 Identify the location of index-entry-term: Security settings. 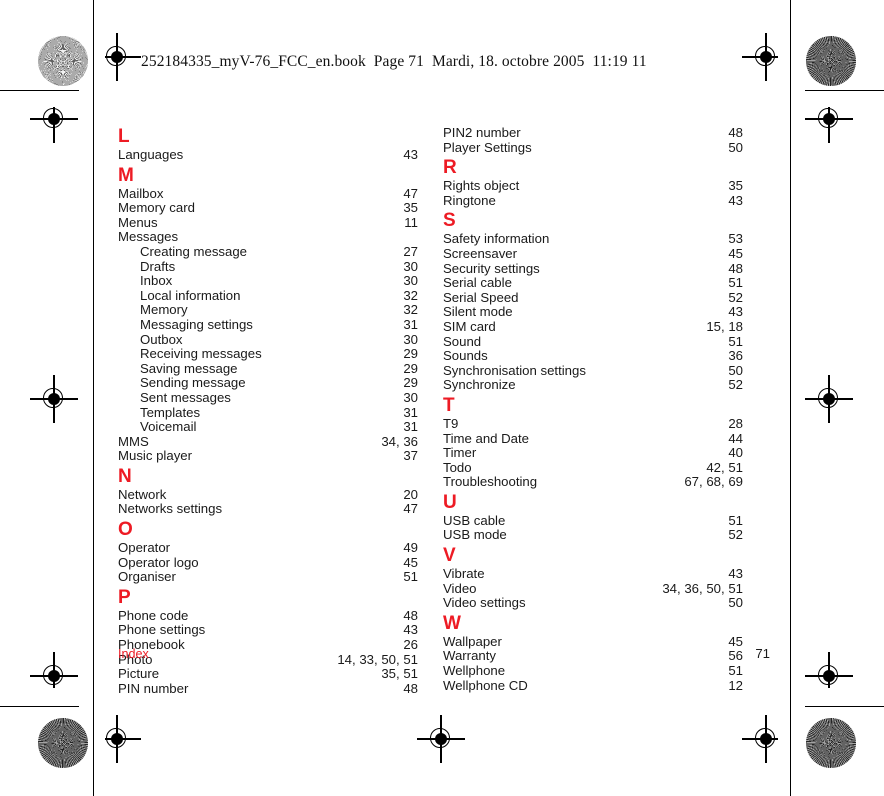
(491, 268).